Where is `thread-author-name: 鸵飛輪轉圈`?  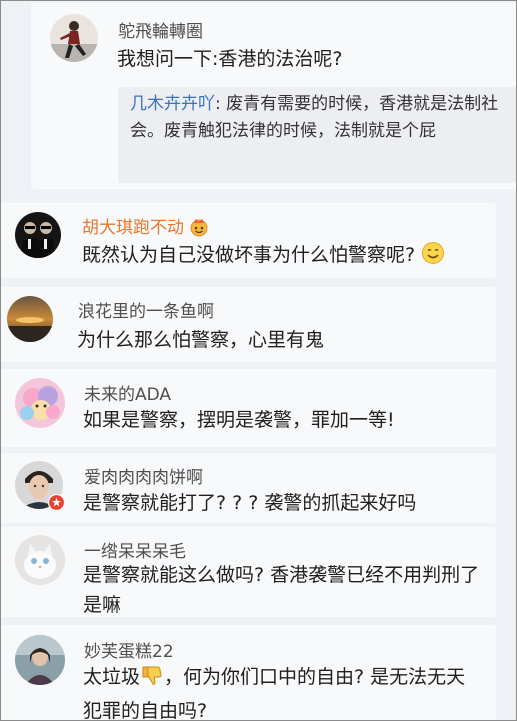 thread-author-name: 鸵飛輪轉圈 is located at coordinates (160, 29).